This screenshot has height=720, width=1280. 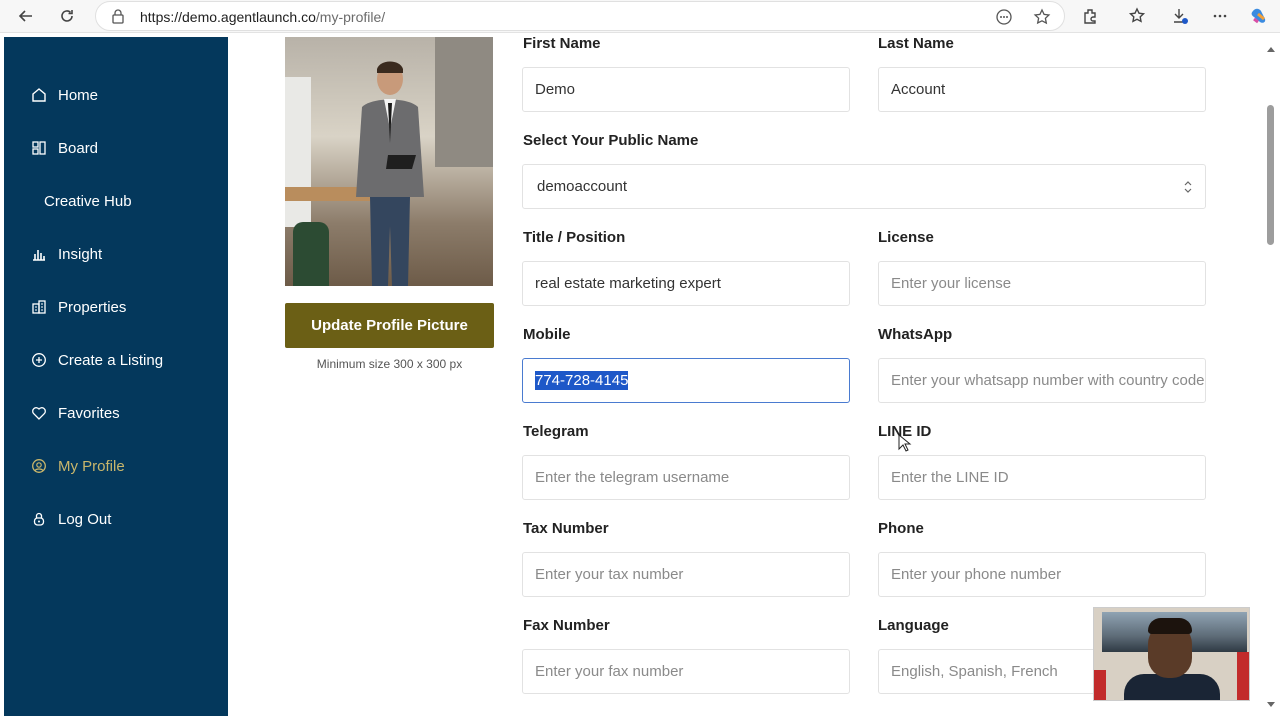 I want to click on sidebar-item-label: Board, so click(x=78, y=148).